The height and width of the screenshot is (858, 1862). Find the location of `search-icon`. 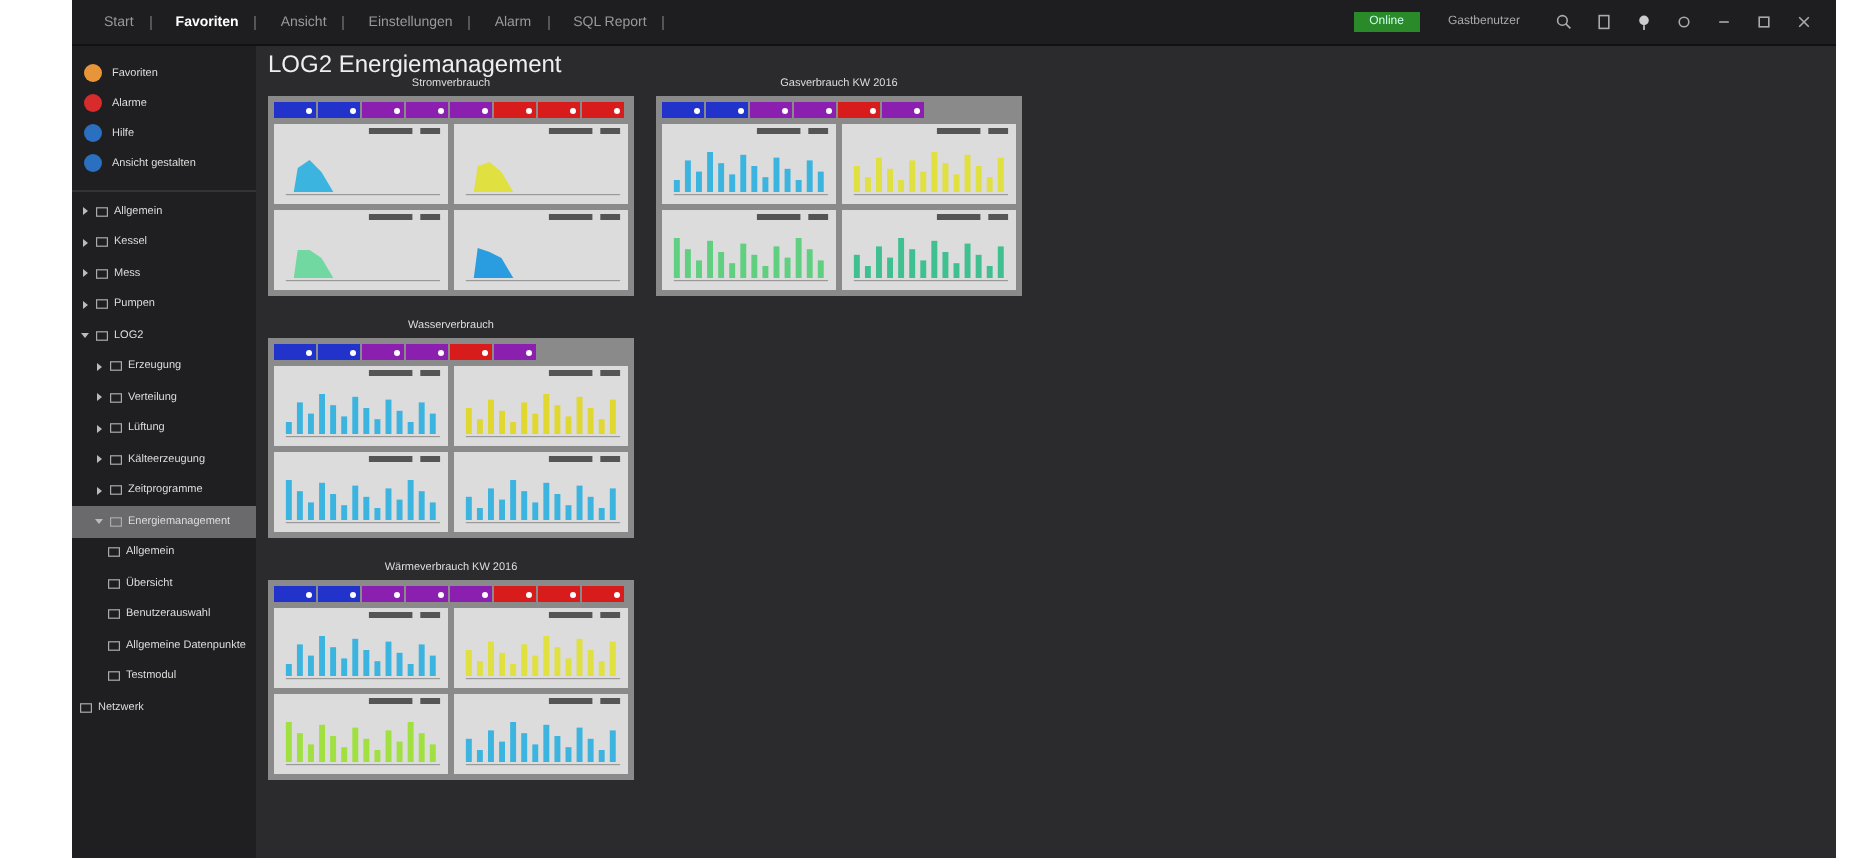

search-icon is located at coordinates (1564, 22).